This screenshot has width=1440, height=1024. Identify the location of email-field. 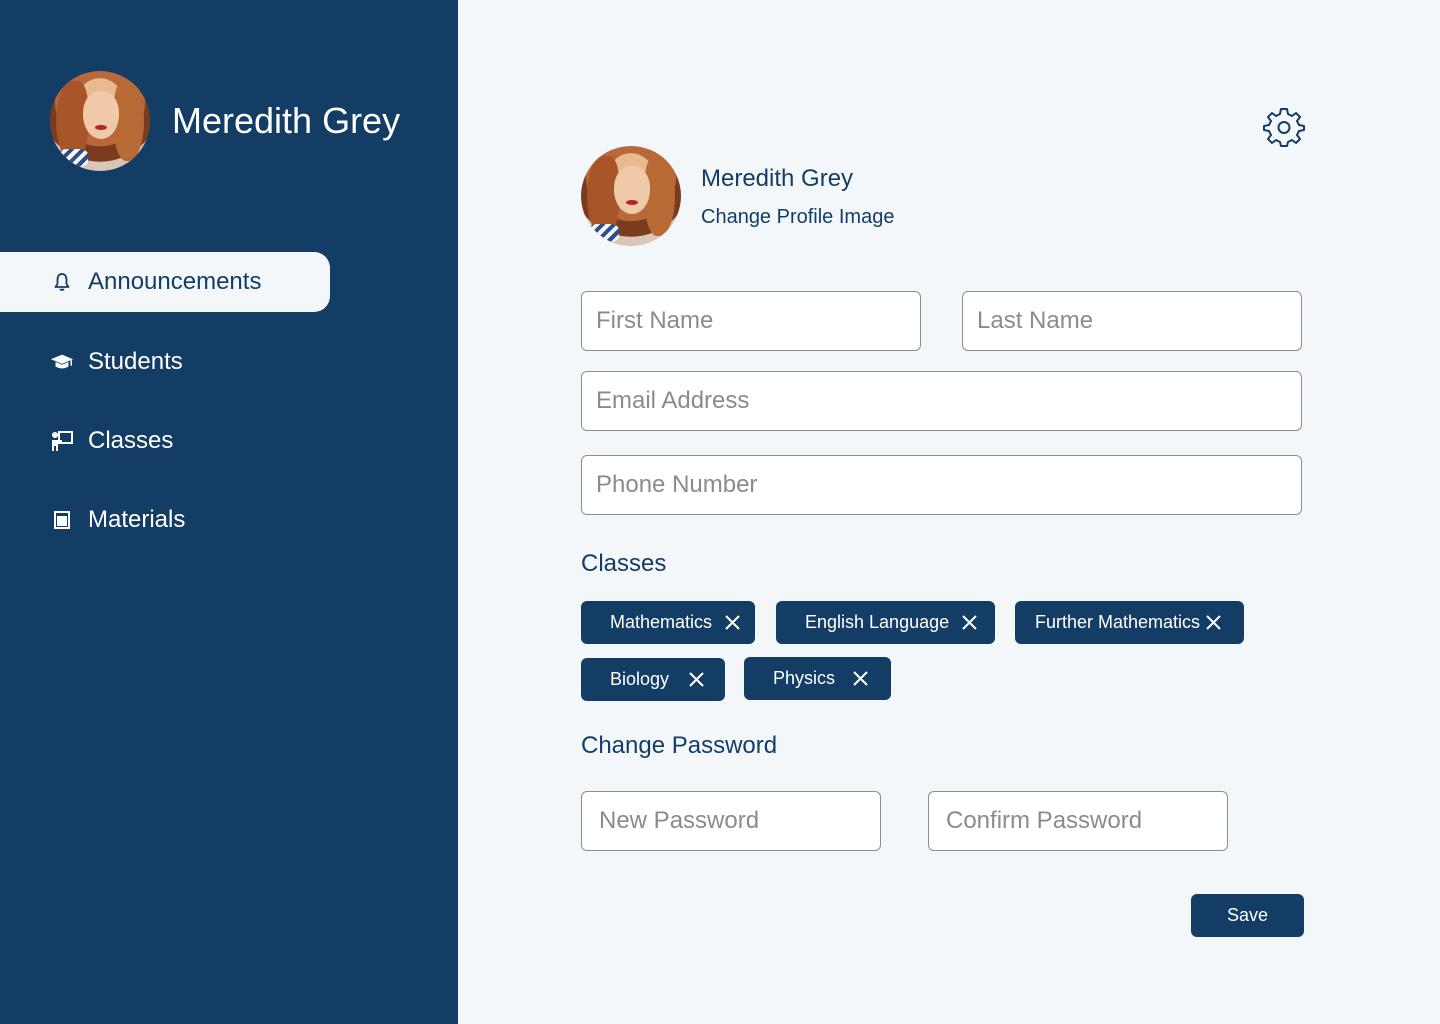
(941, 401).